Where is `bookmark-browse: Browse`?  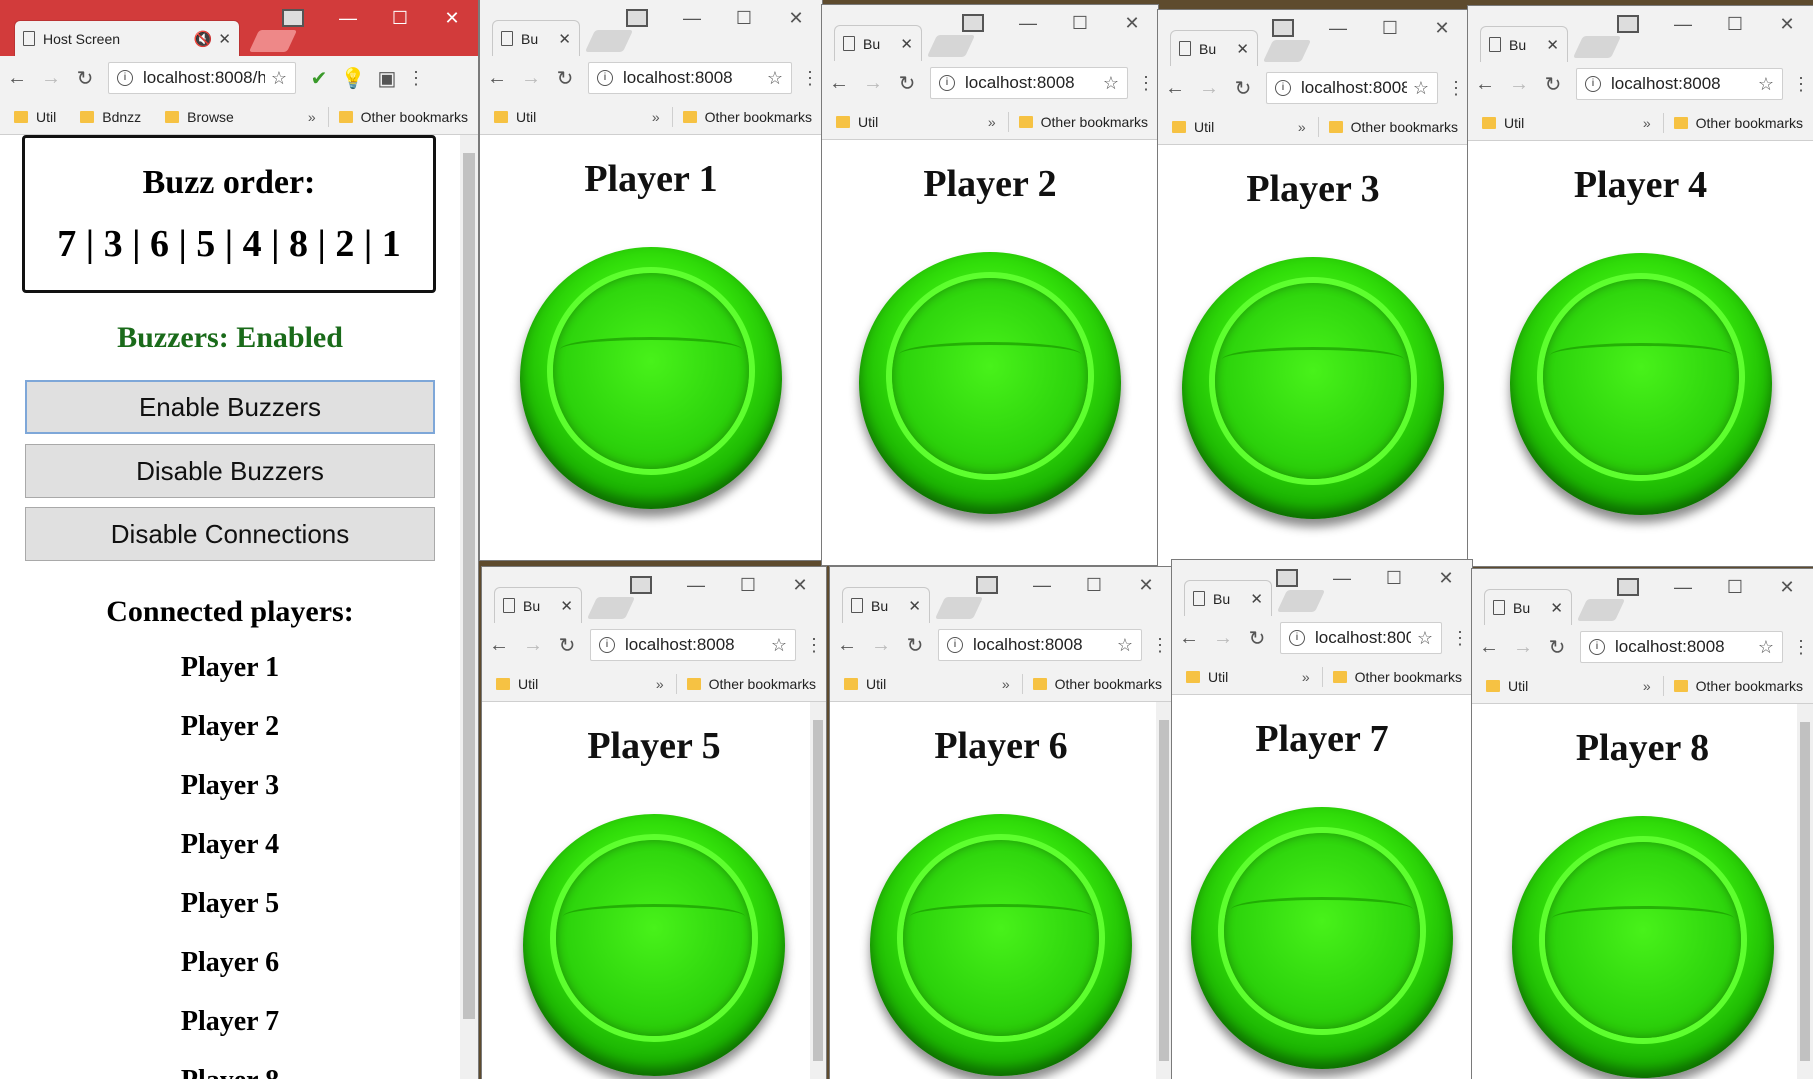
bookmark-browse: Browse is located at coordinates (199, 117).